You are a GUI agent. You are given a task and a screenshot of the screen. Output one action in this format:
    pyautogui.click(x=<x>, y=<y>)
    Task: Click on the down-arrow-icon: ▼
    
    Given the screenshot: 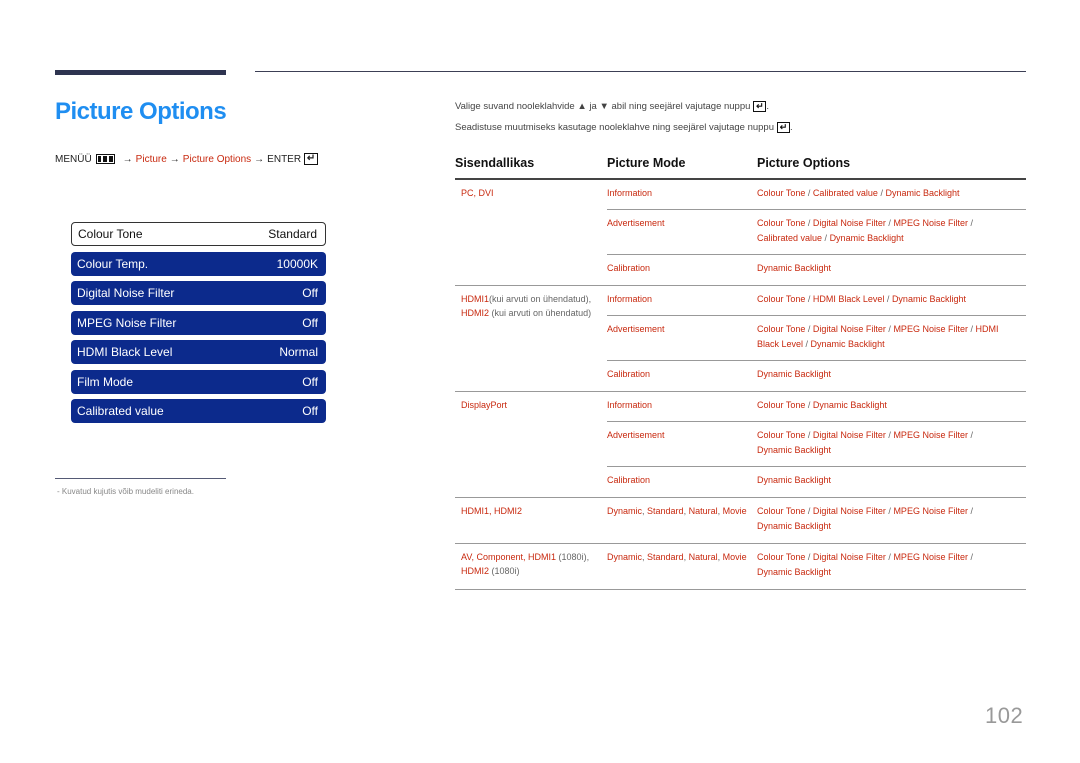 What is the action you would take?
    pyautogui.click(x=604, y=106)
    